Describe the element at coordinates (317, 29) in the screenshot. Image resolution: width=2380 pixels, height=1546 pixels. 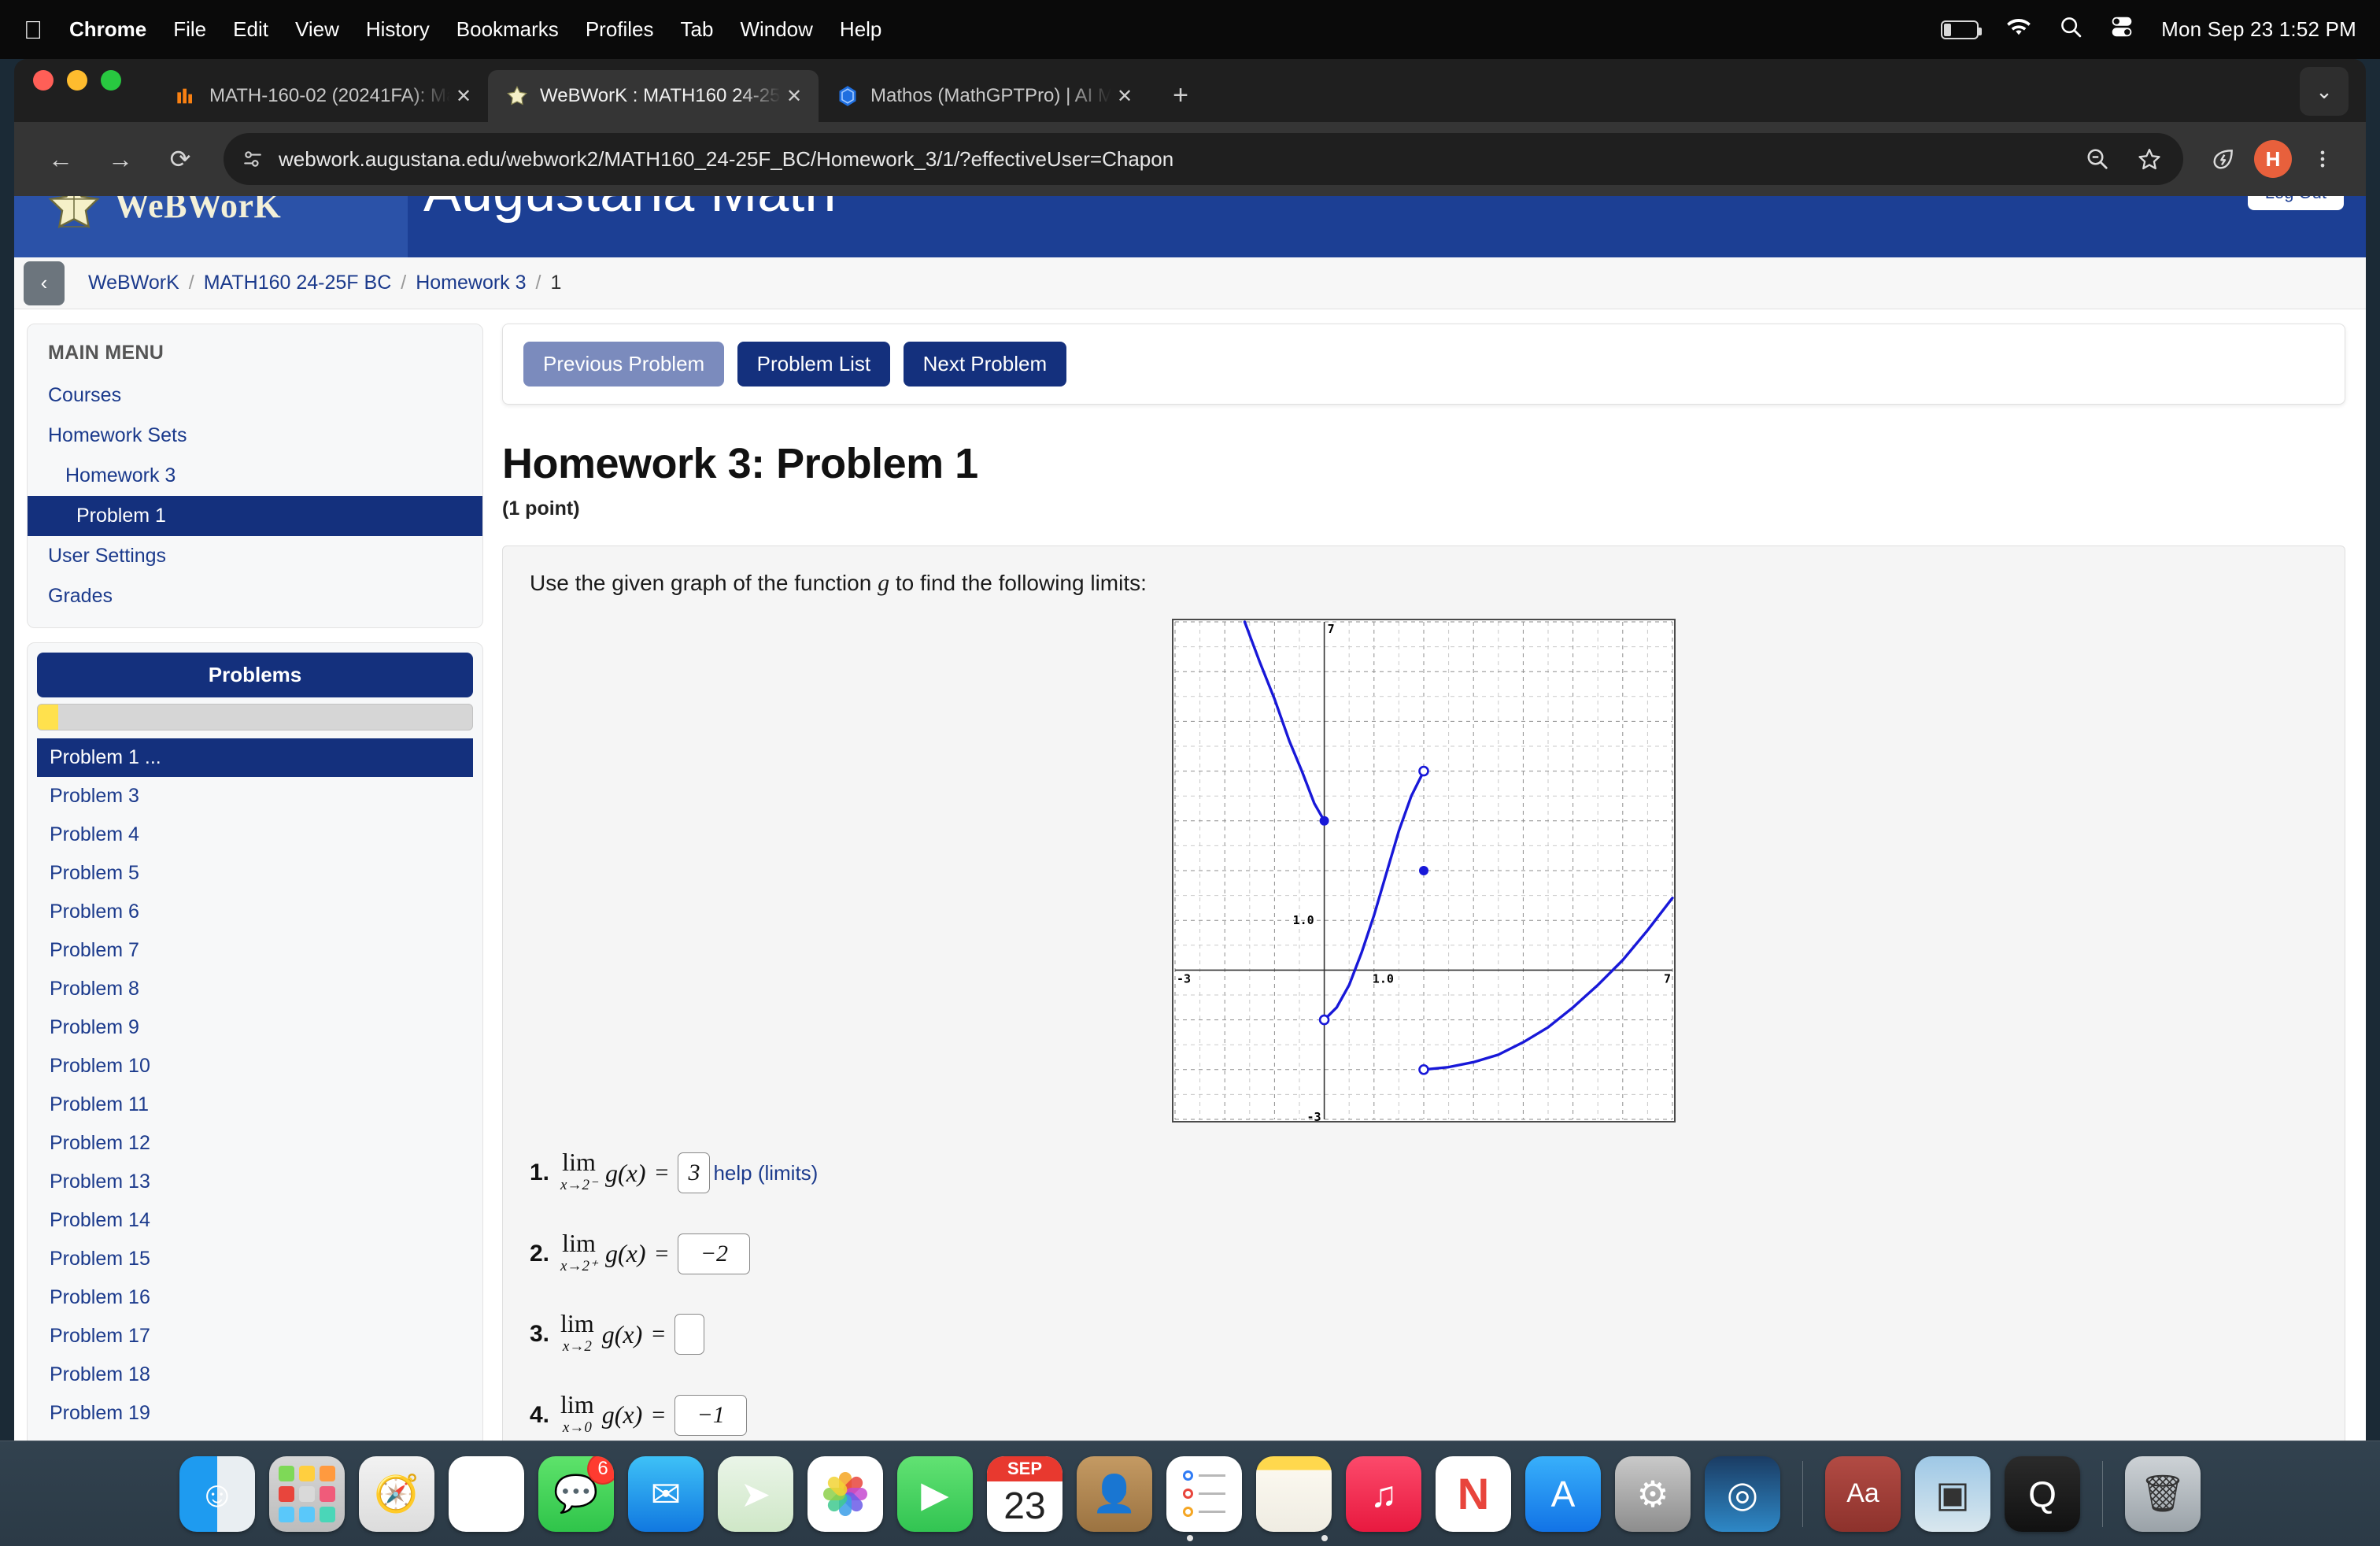
I see `menu-item-view: View` at that location.